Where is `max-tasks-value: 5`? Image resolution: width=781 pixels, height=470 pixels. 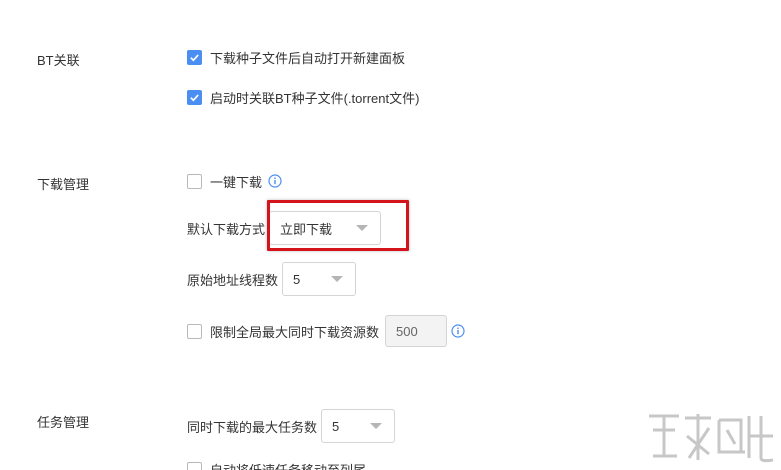
max-tasks-value: 5 is located at coordinates (336, 426).